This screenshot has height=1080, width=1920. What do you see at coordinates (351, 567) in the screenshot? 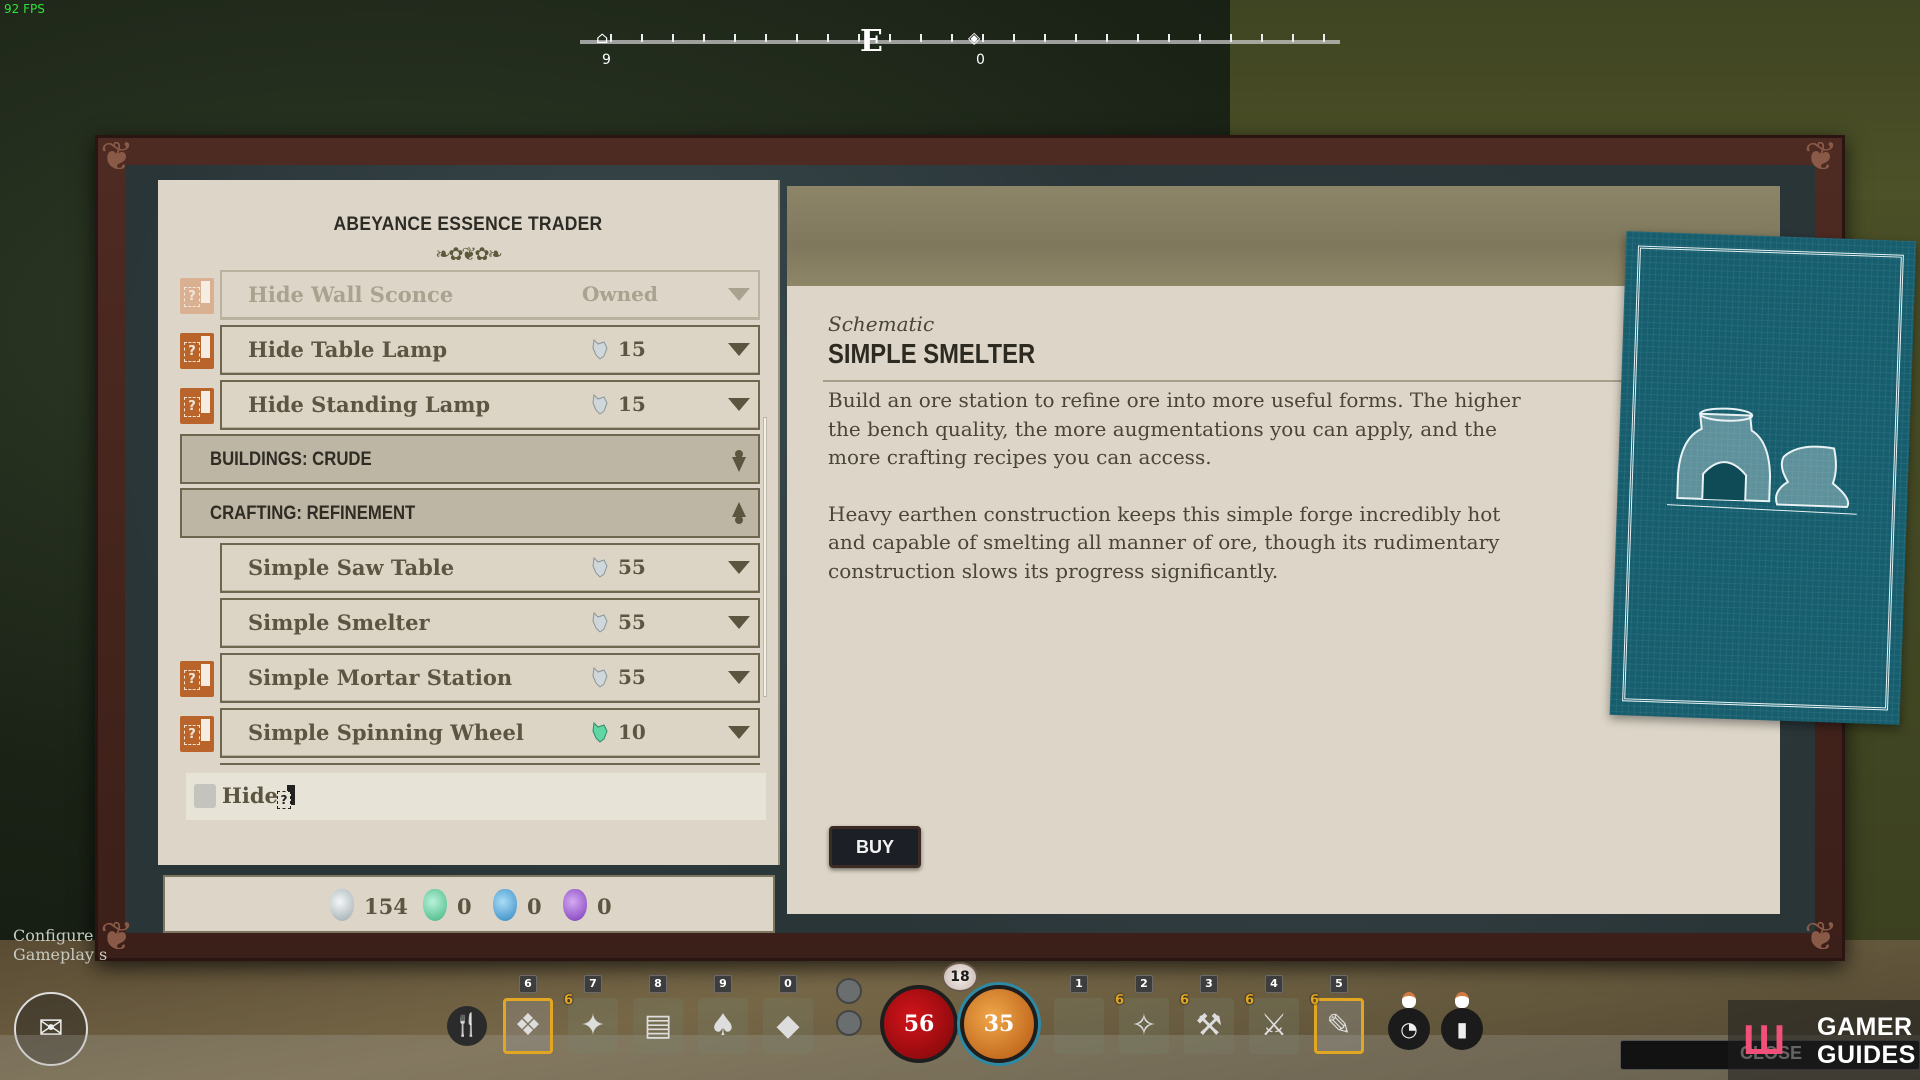
I see `item-name: Simple Saw Table` at bounding box center [351, 567].